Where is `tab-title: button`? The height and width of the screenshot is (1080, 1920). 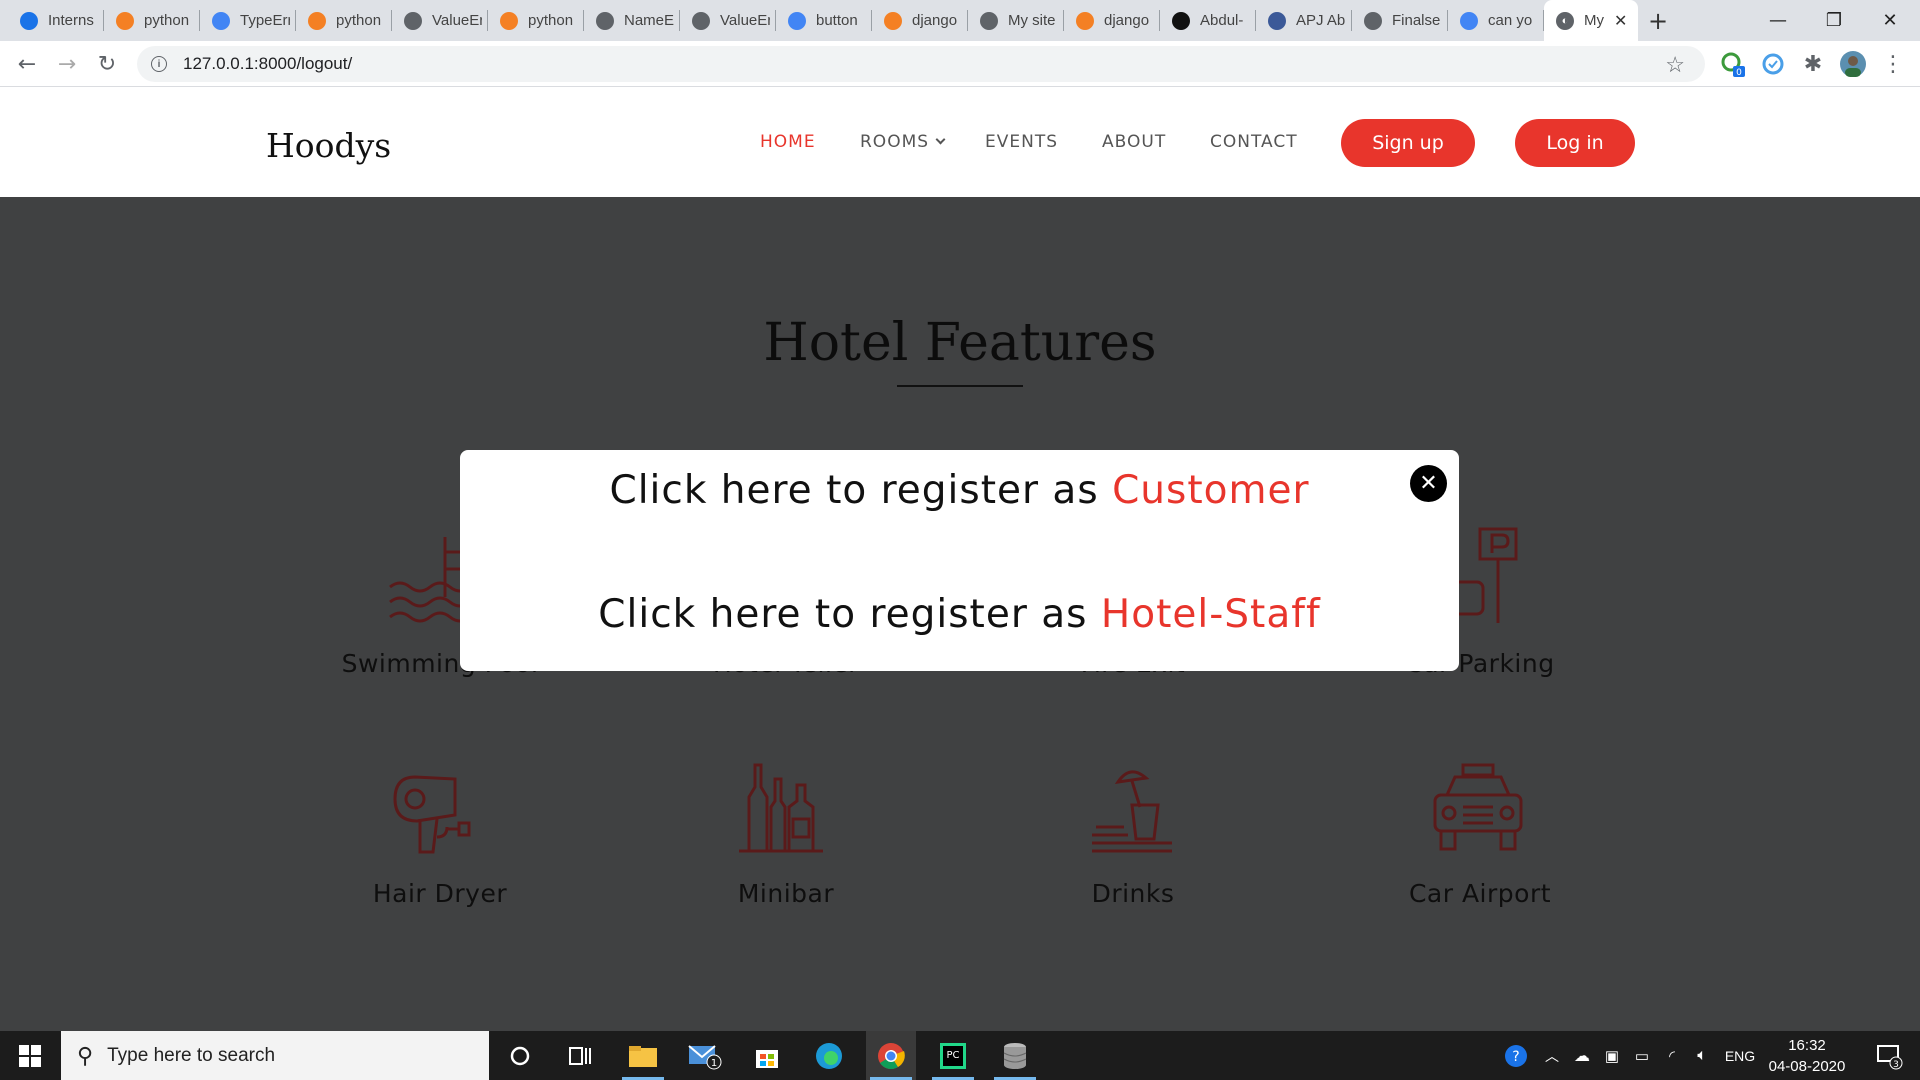
tab-title: button is located at coordinates (837, 20).